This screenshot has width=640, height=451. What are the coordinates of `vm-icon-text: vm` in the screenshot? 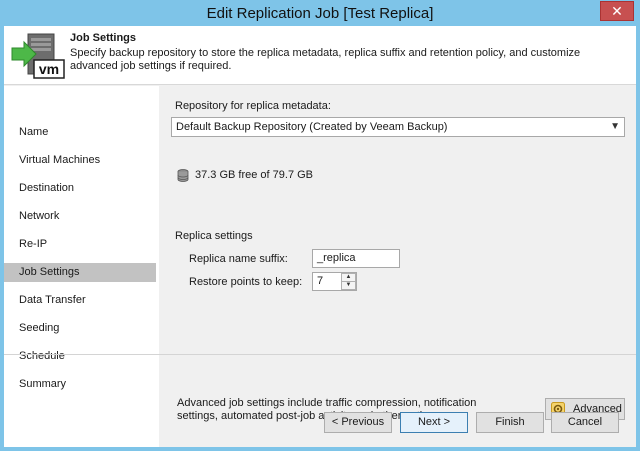 It's located at (49, 69).